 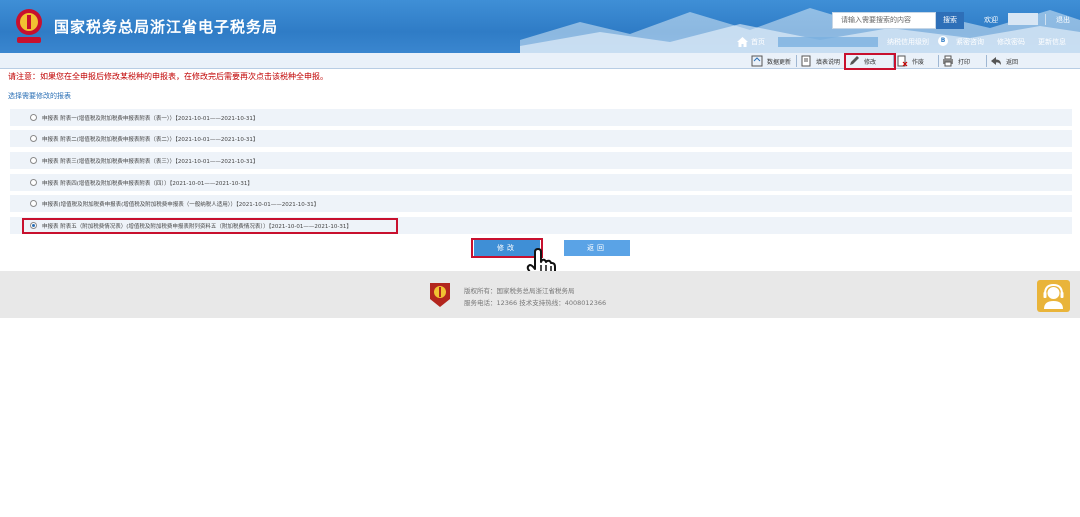 What do you see at coordinates (597, 248) in the screenshot?
I see `back-button: 返回` at bounding box center [597, 248].